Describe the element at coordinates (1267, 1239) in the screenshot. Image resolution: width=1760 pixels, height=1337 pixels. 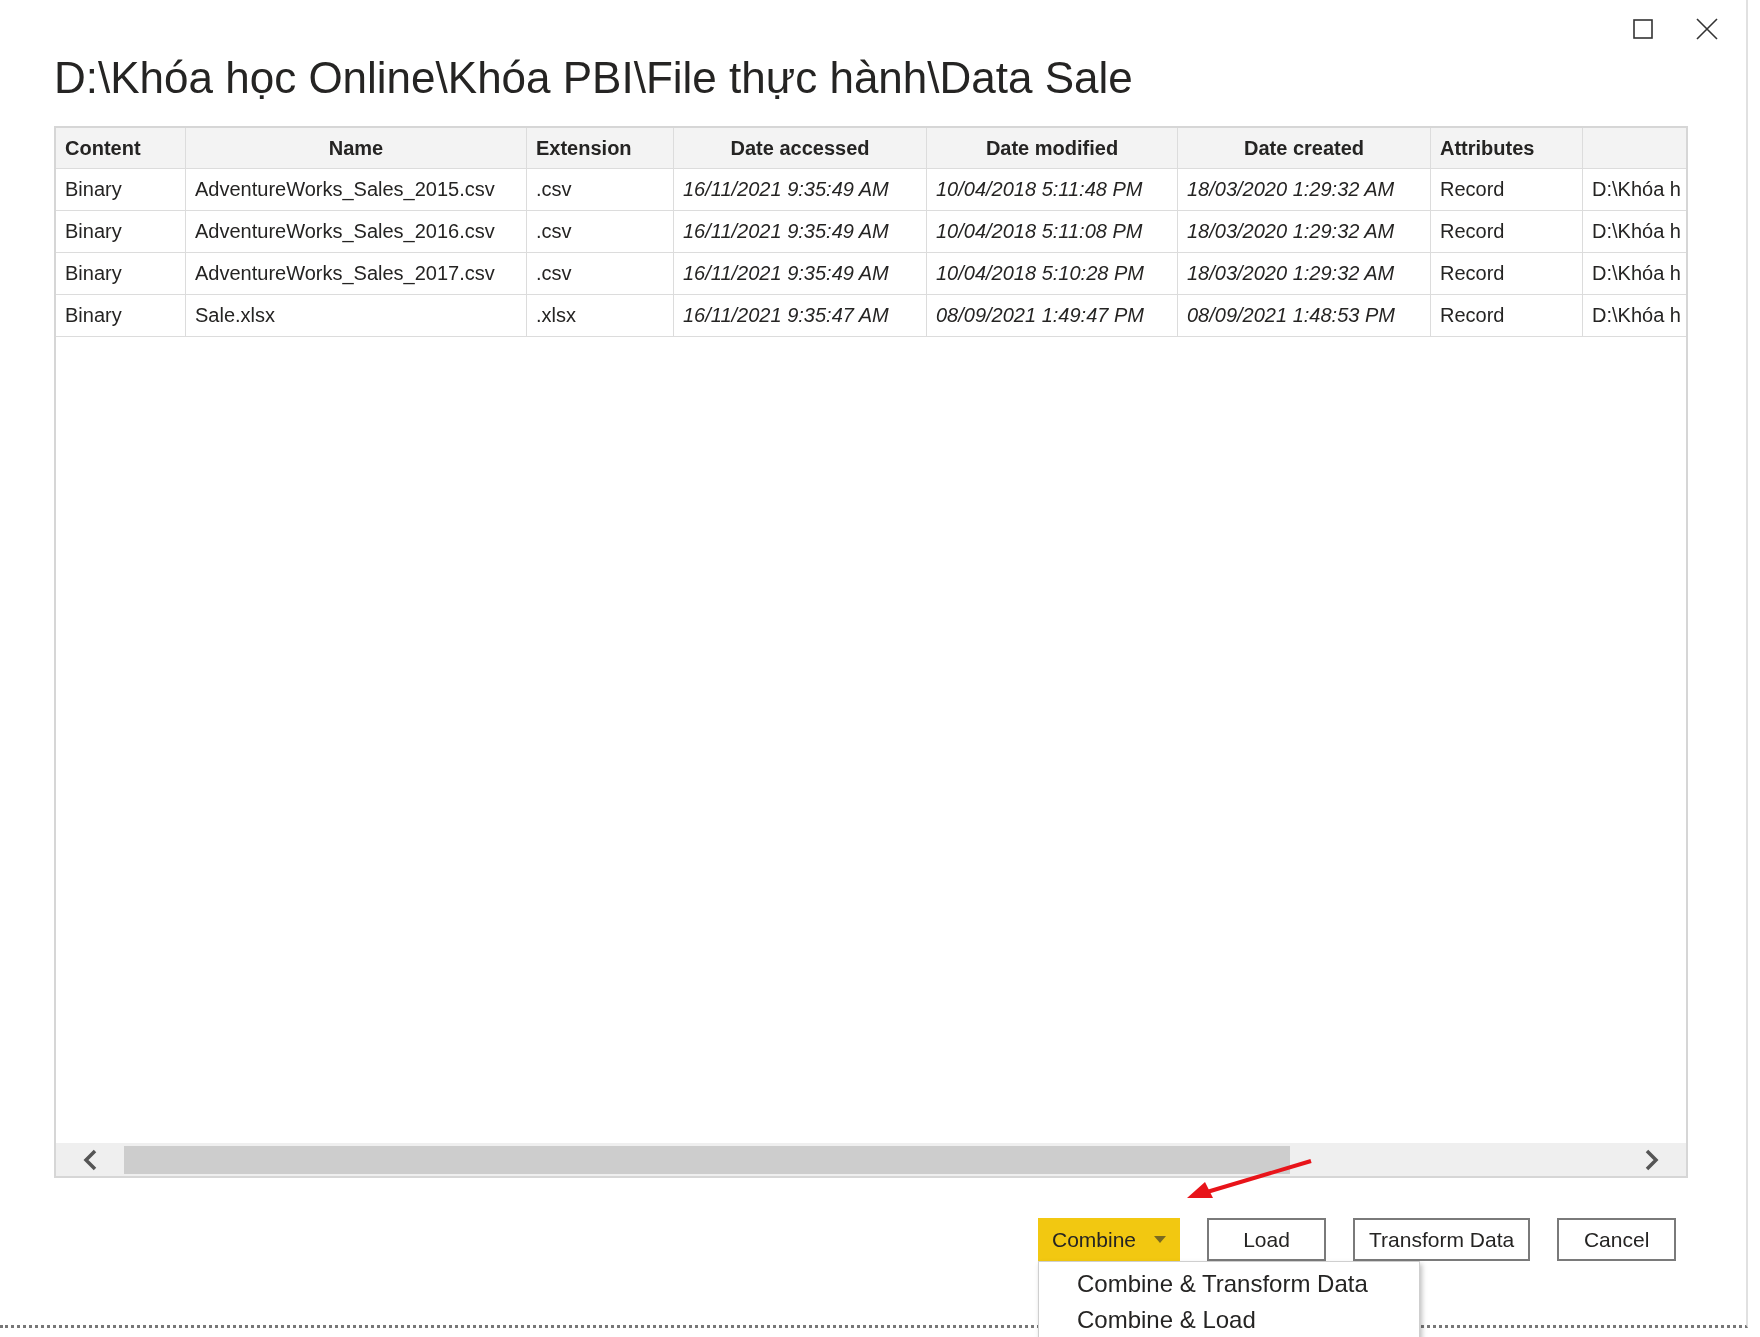
I see `dialog-button: Load` at that location.